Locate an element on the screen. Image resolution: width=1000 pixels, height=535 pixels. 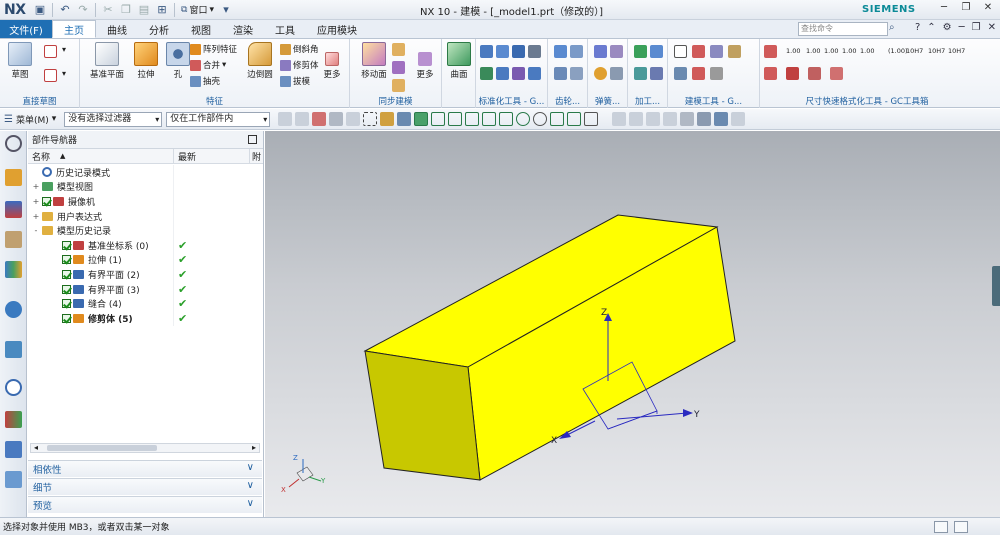
dim-format-2-button: 1.00 is located at coordinates (813, 51).